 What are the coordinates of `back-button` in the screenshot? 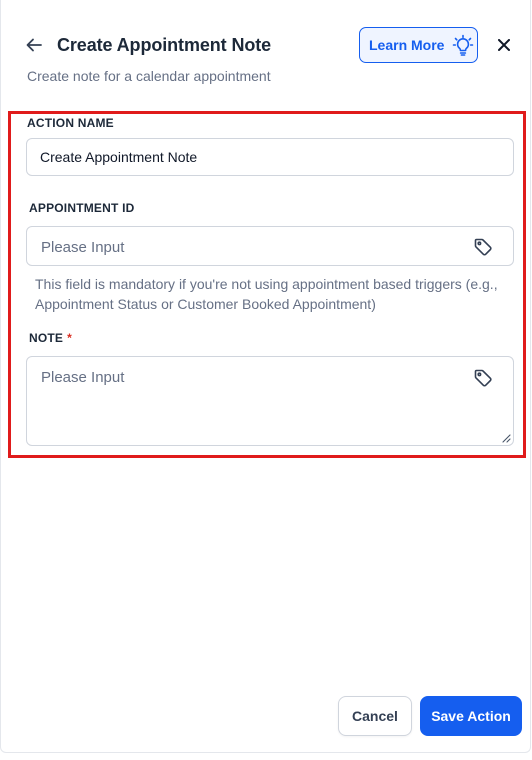 It's located at (34, 45).